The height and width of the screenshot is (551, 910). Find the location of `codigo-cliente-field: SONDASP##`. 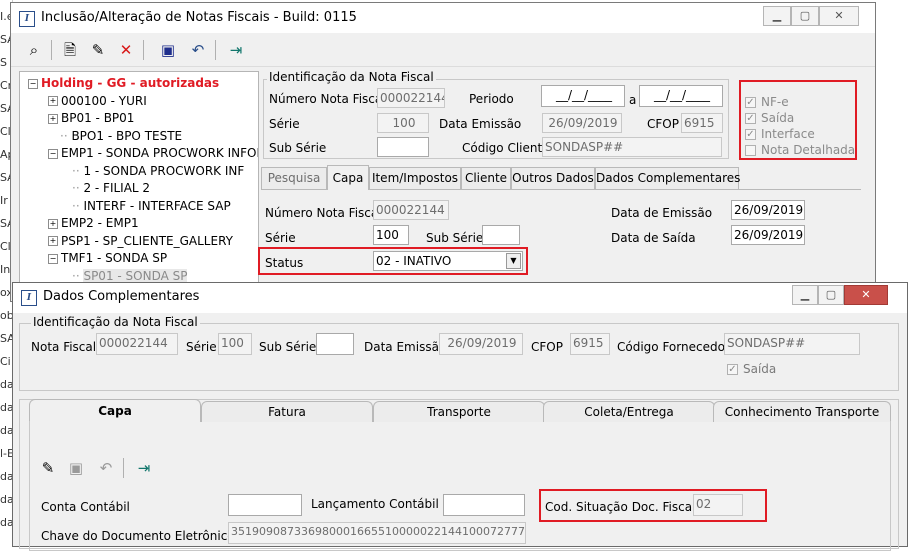

codigo-cliente-field: SONDASP## is located at coordinates (632, 147).